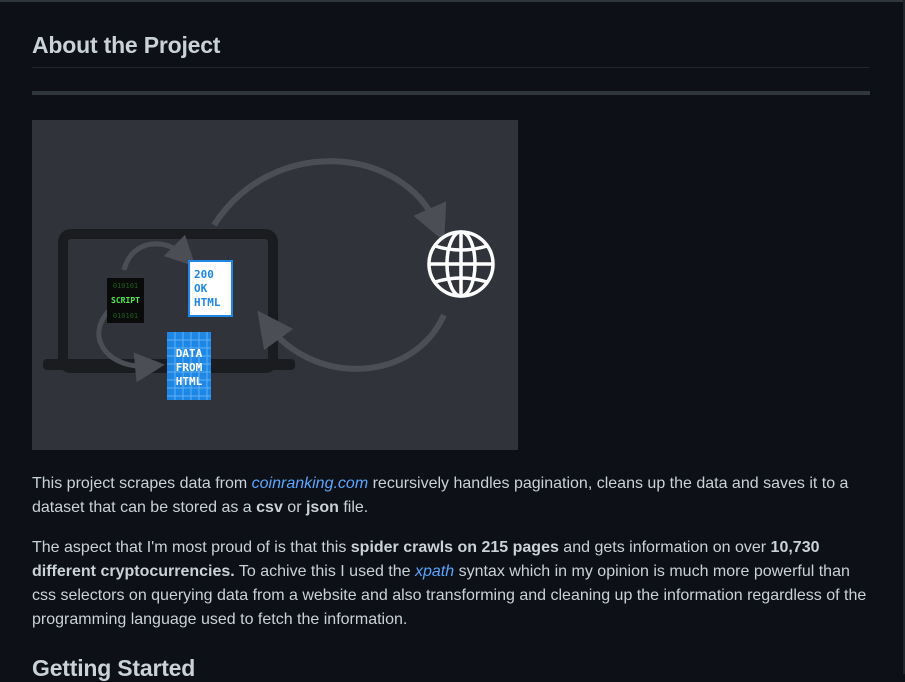 This screenshot has width=905, height=682. What do you see at coordinates (201, 288) in the screenshot?
I see `svg-text: OK` at bounding box center [201, 288].